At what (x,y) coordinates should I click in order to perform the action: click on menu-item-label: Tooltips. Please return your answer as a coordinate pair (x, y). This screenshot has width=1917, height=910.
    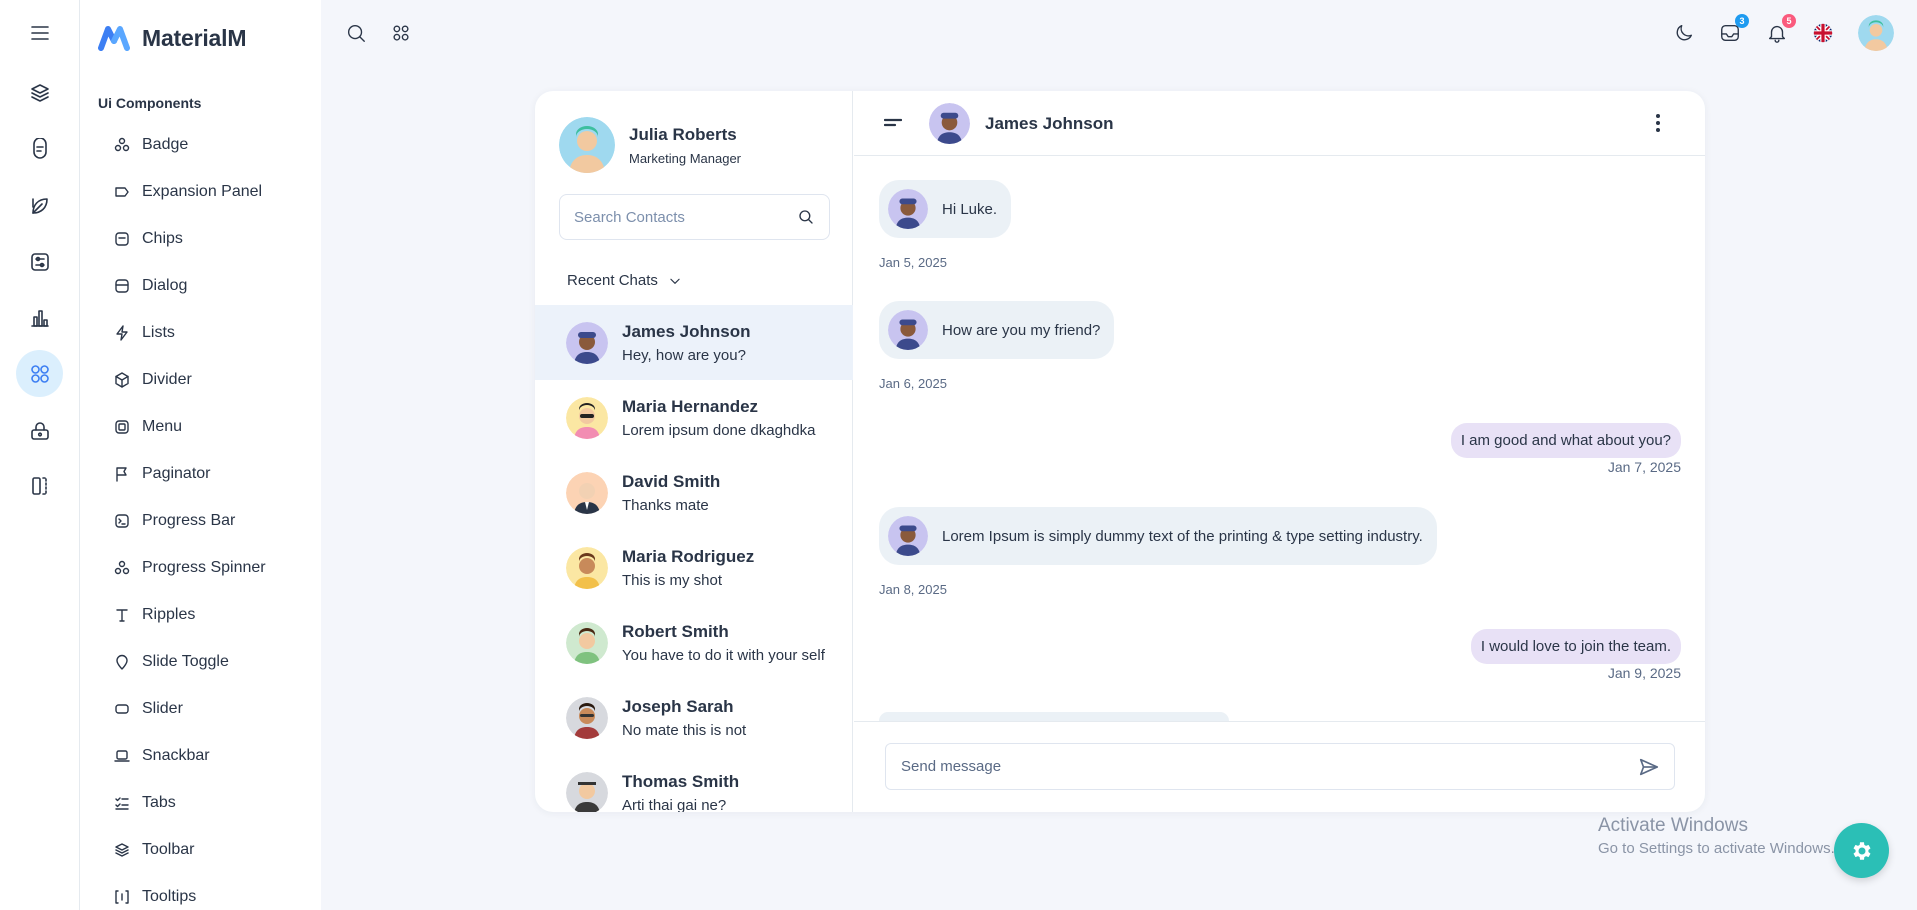
    Looking at the image, I should click on (169, 896).